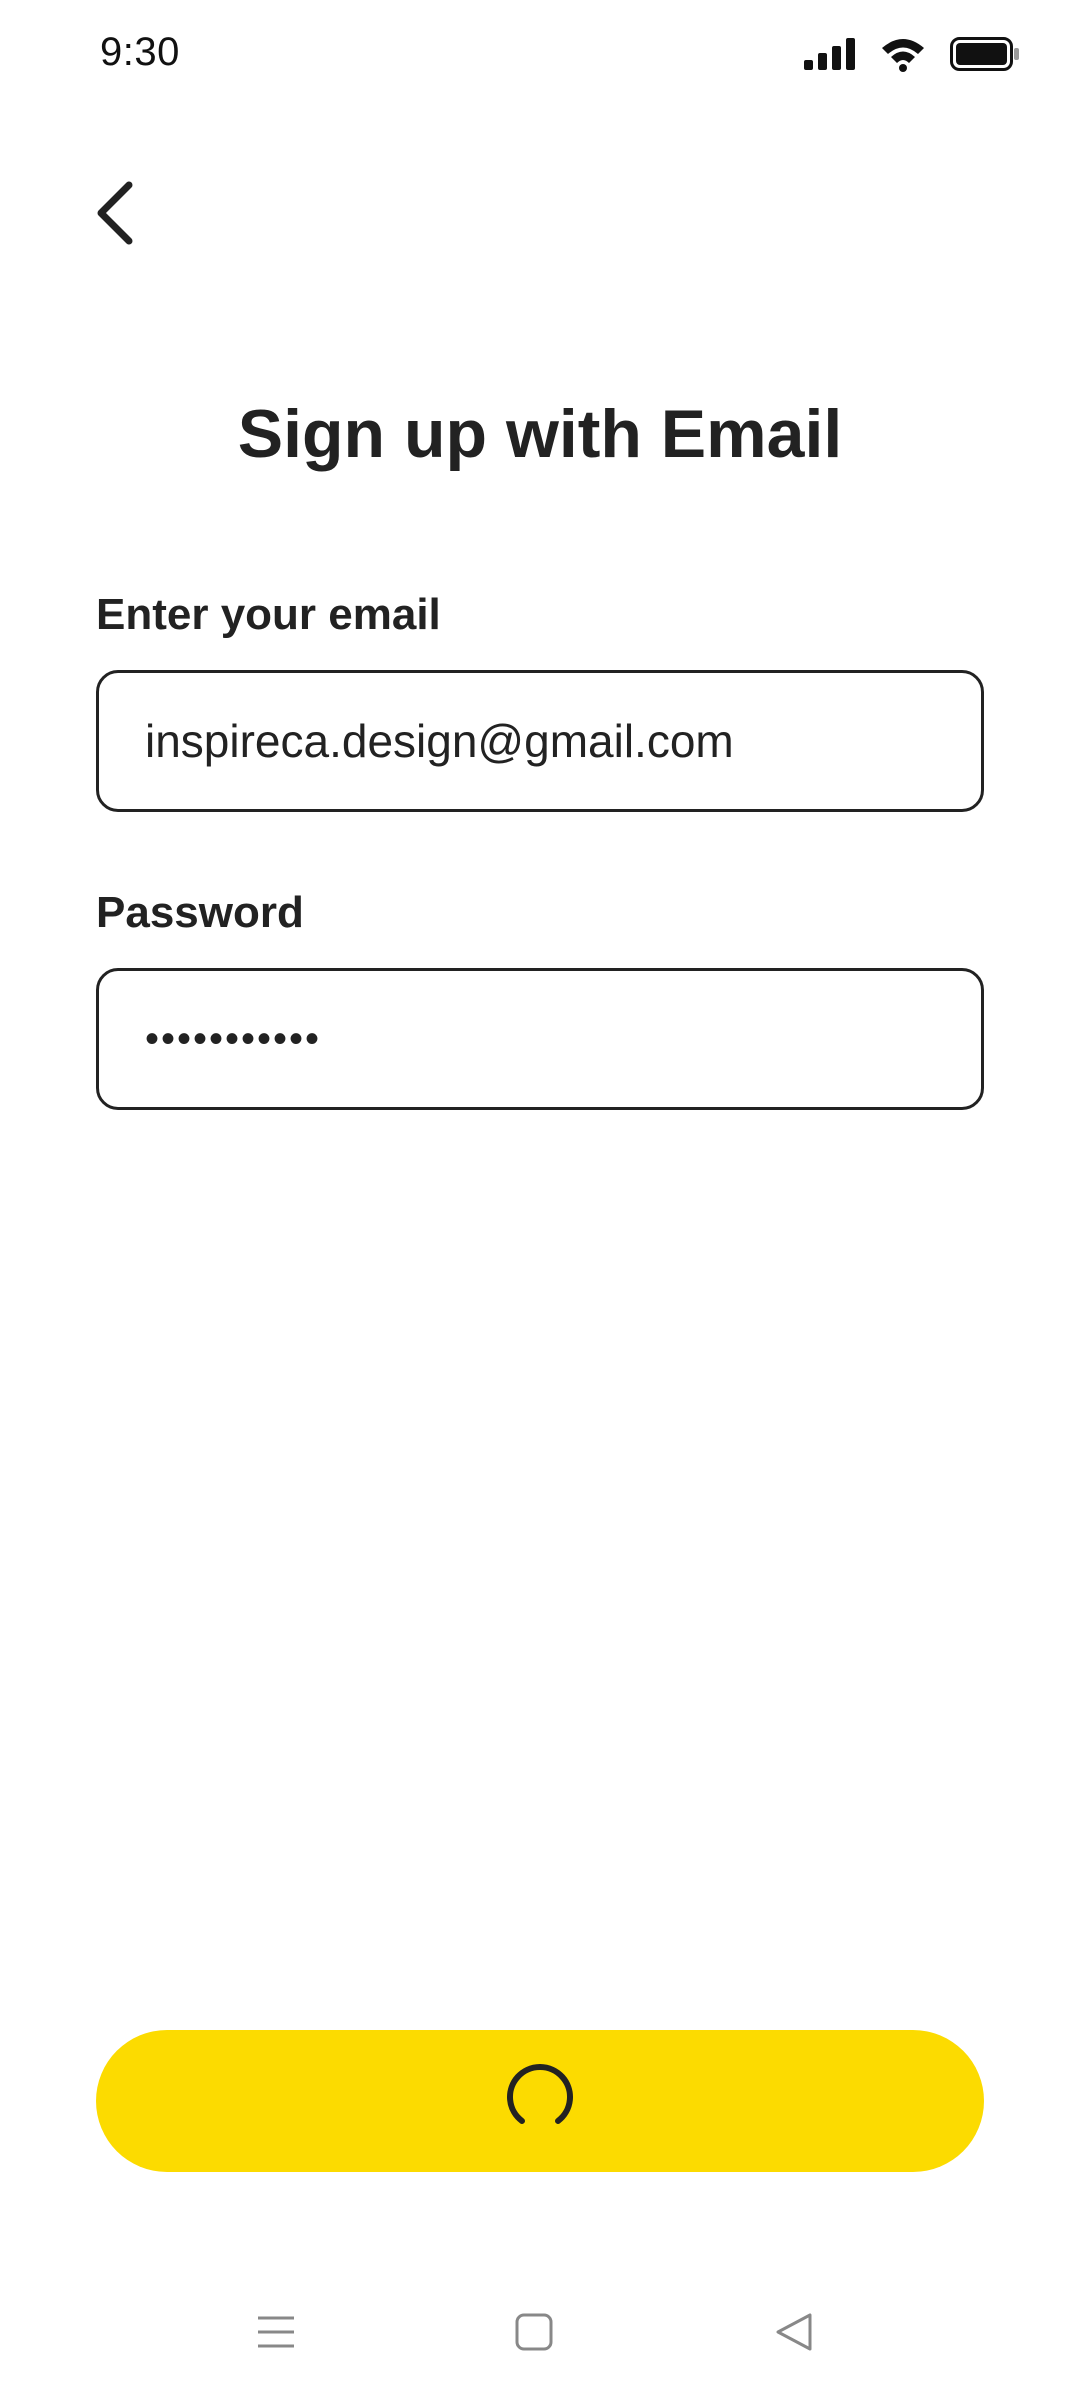 This screenshot has width=1080, height=2400. I want to click on back-triangle-icon, so click(794, 2334).